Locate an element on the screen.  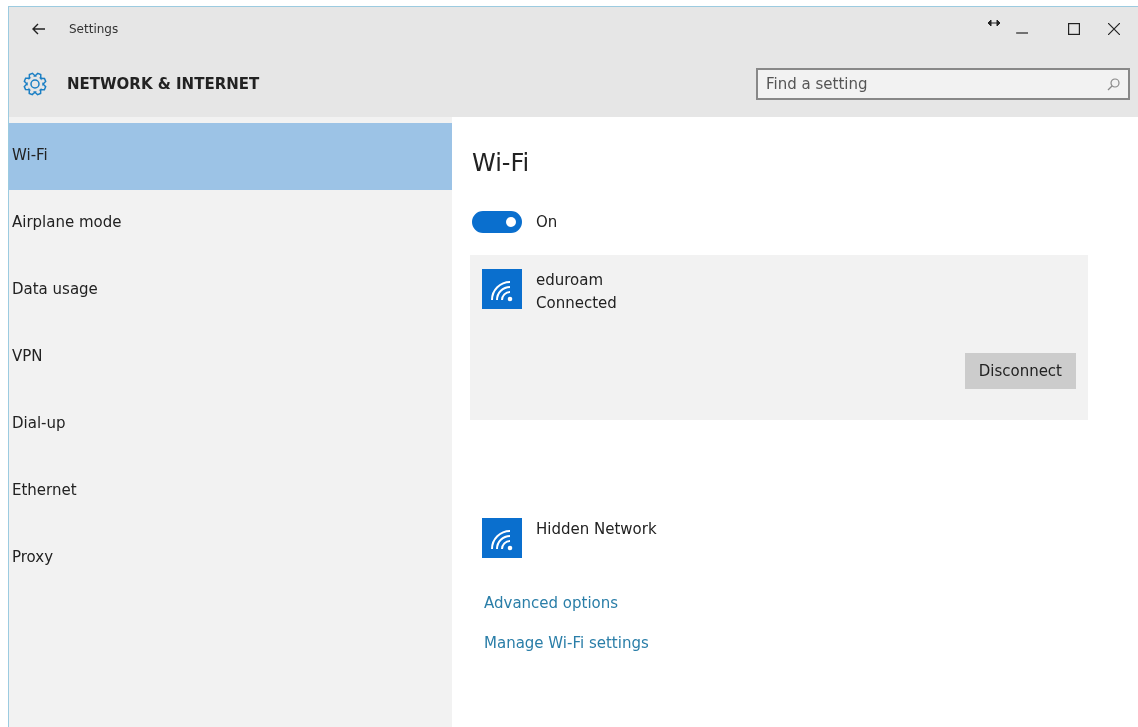
page-heading: NETWORK & INTERNET is located at coordinates (164, 83).